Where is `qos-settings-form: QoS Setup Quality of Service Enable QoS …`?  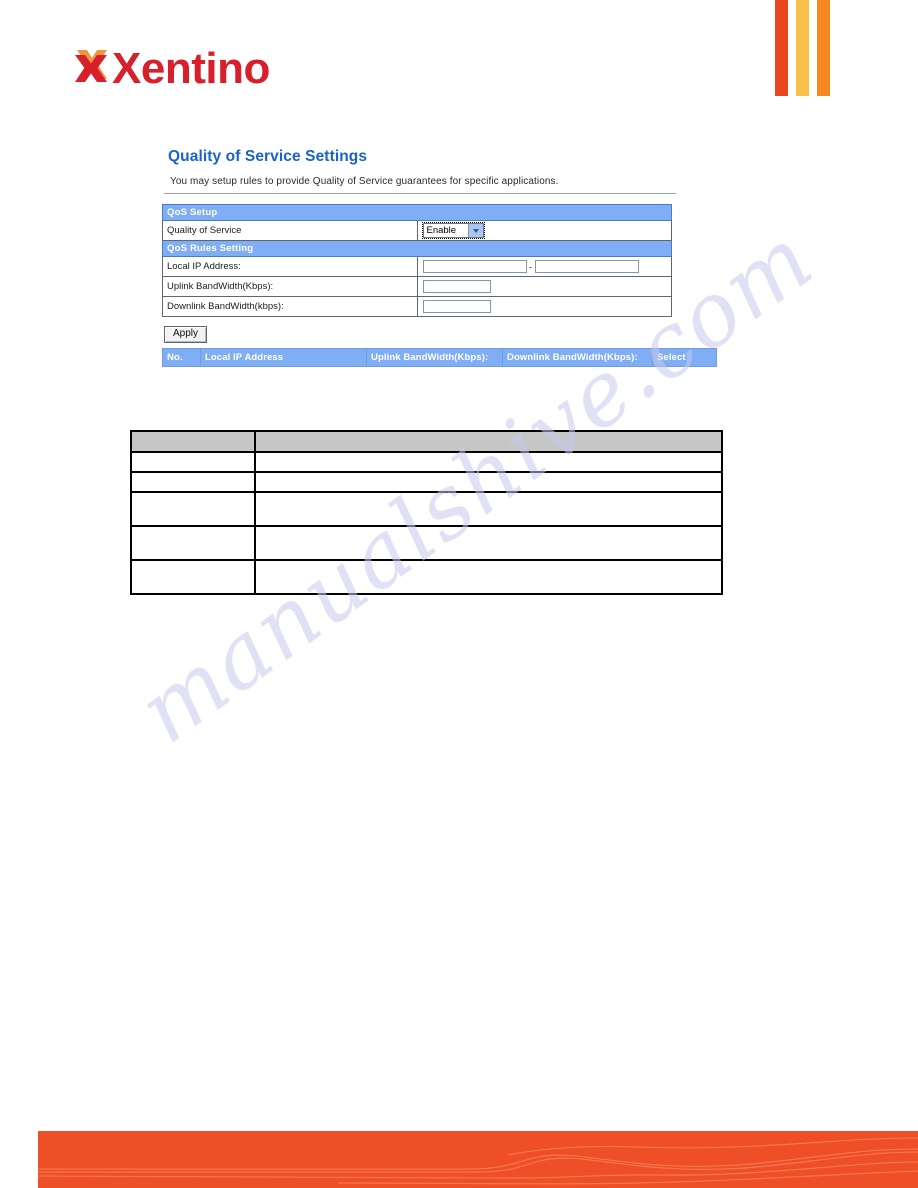 qos-settings-form: QoS Setup Quality of Service Enable QoS … is located at coordinates (417, 260).